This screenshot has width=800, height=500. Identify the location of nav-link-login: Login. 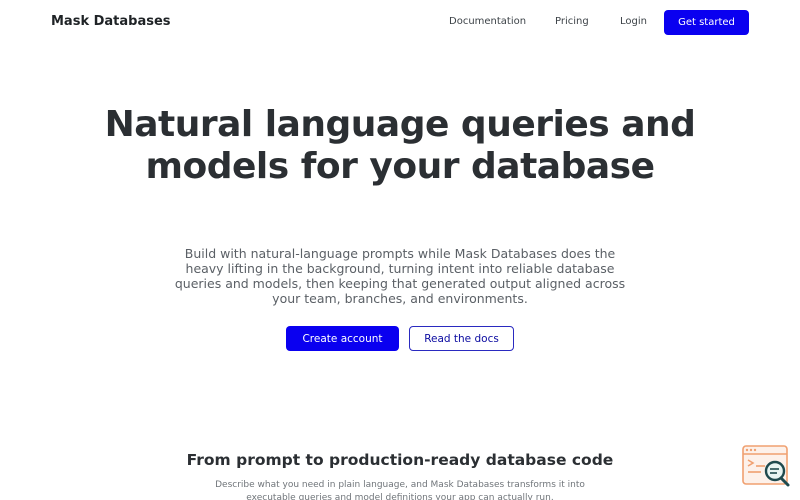
(633, 21).